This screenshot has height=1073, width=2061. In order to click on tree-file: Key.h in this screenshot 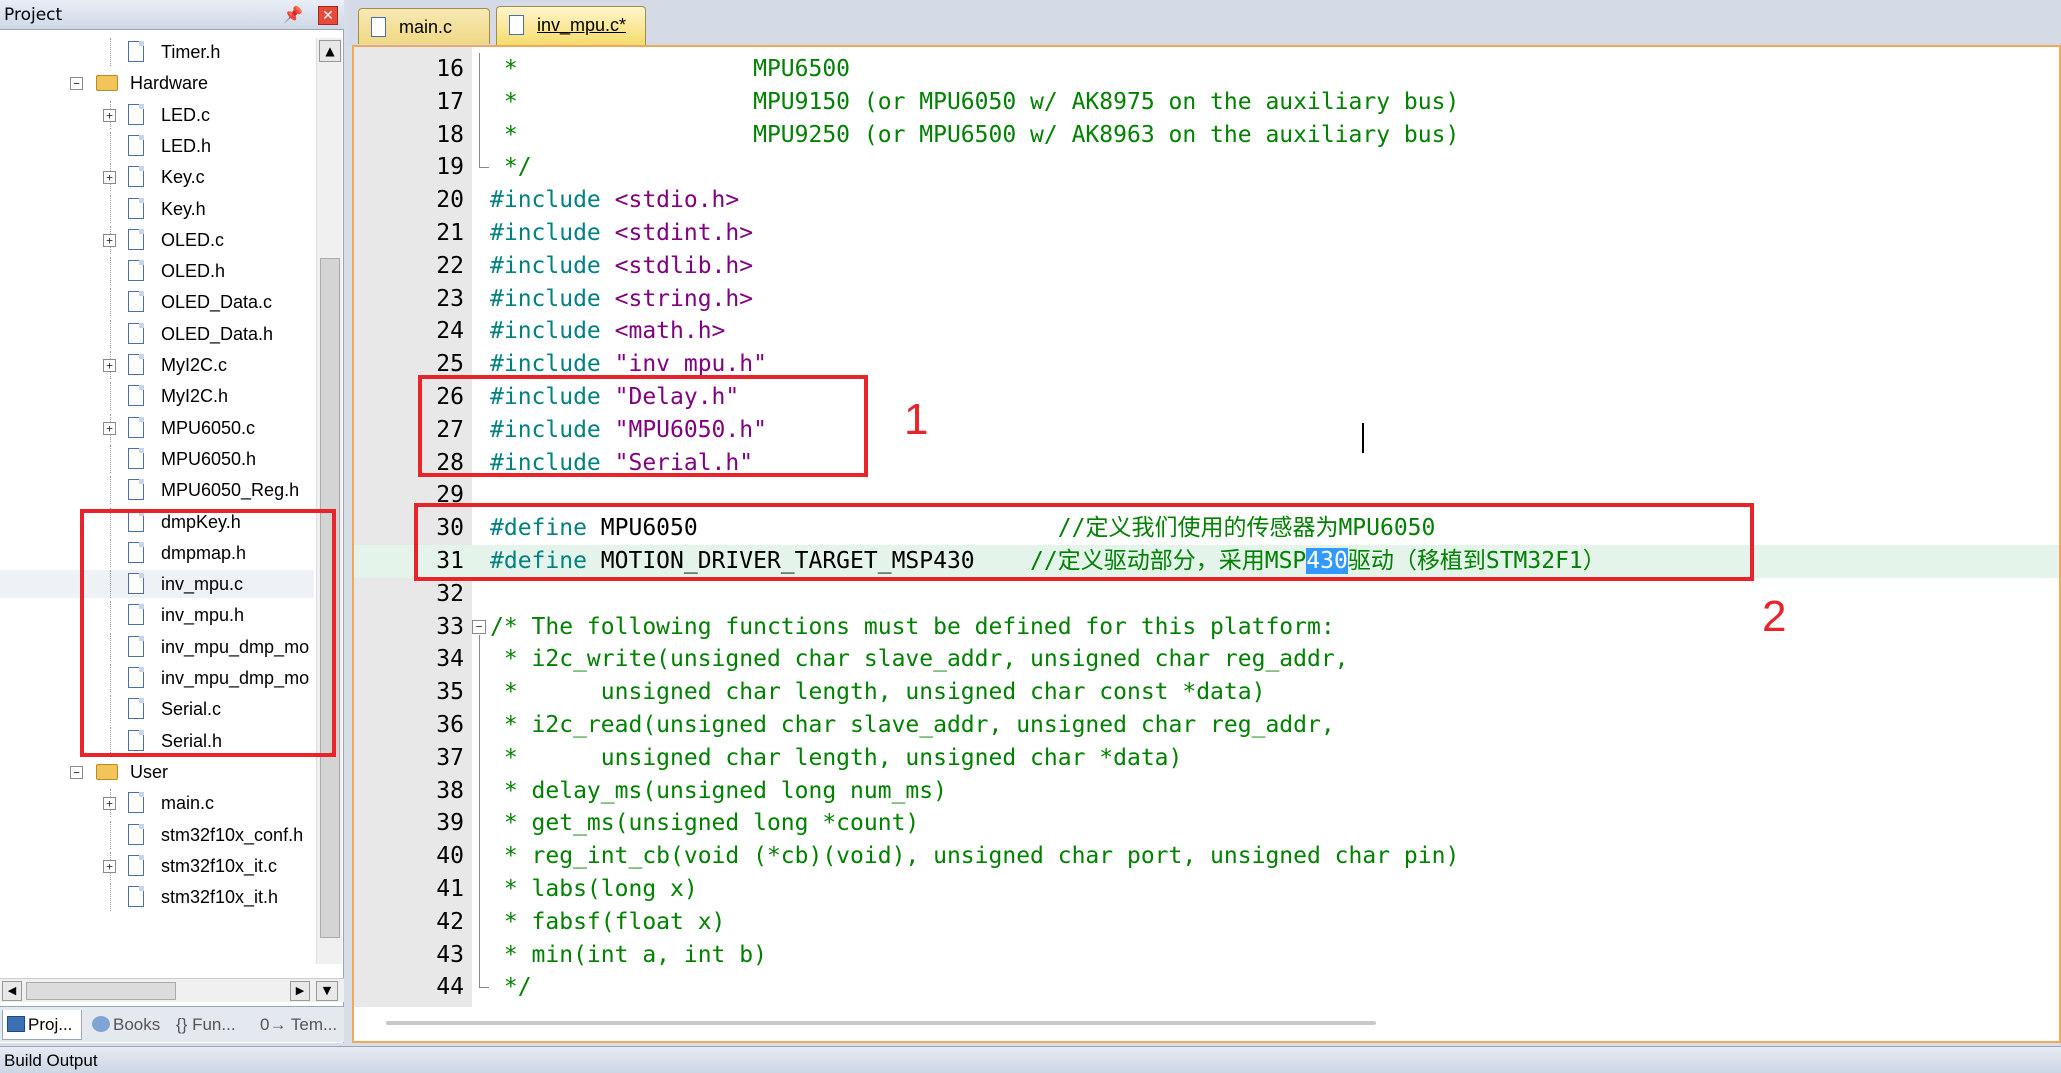, I will do `click(157, 208)`.